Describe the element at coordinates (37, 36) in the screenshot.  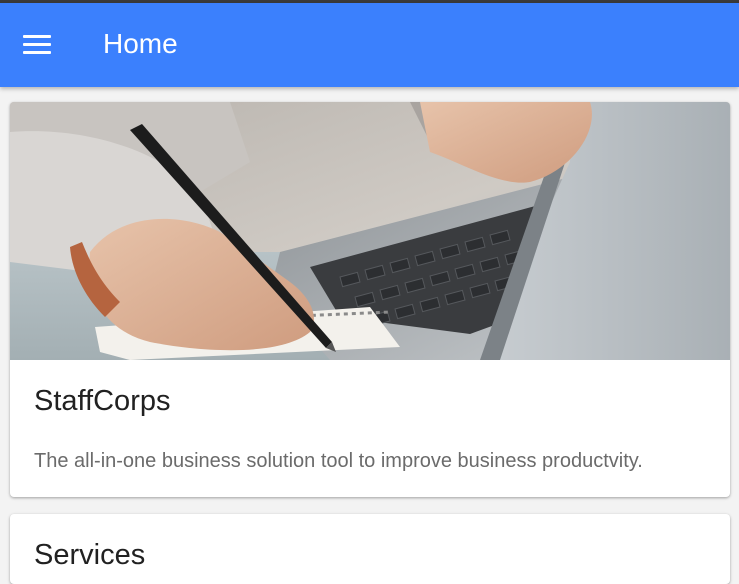
I see `menu-bar-top` at that location.